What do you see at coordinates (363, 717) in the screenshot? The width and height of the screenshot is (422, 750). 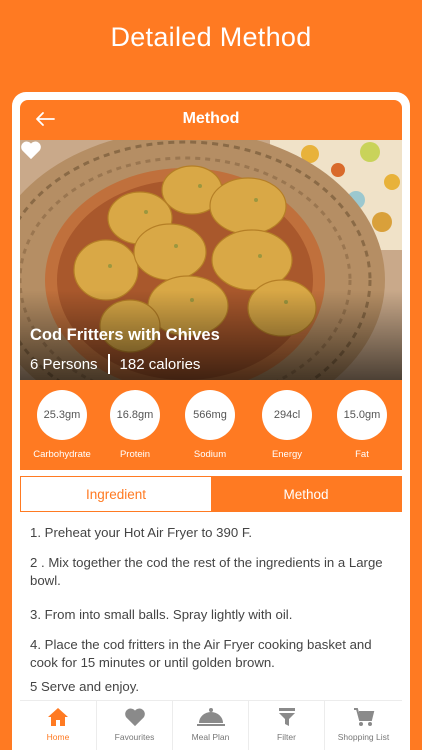 I see `cart-icon` at bounding box center [363, 717].